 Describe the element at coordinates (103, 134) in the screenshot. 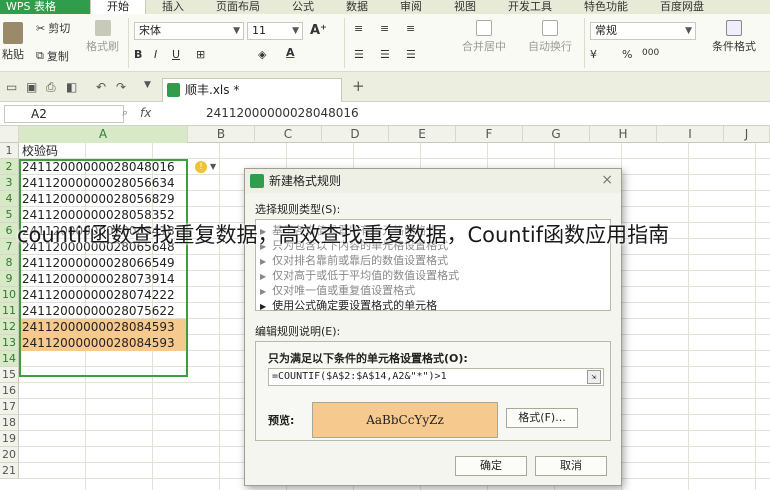

I see `column-header-a: A` at that location.